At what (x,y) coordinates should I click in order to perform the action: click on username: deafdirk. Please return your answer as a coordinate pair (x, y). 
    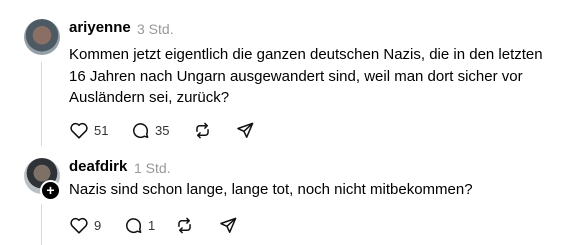
    Looking at the image, I should click on (98, 166).